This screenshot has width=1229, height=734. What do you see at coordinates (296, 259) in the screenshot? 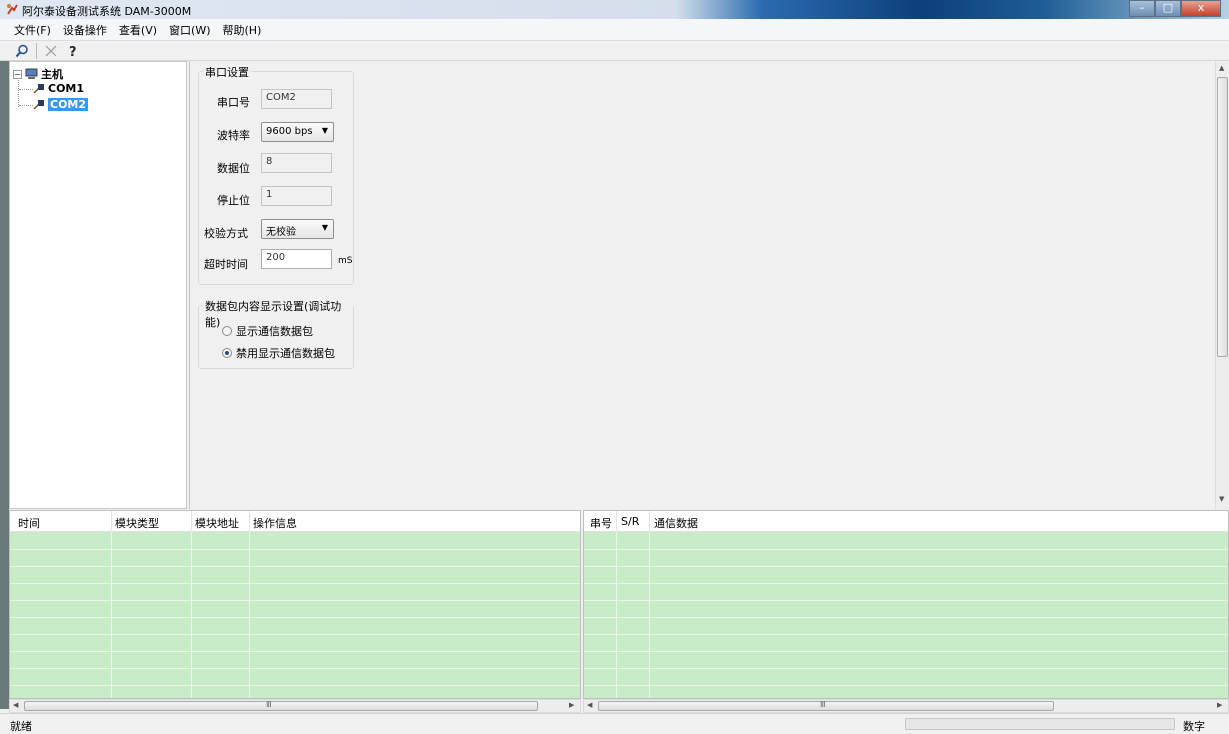
I see `timeout-input: 200` at bounding box center [296, 259].